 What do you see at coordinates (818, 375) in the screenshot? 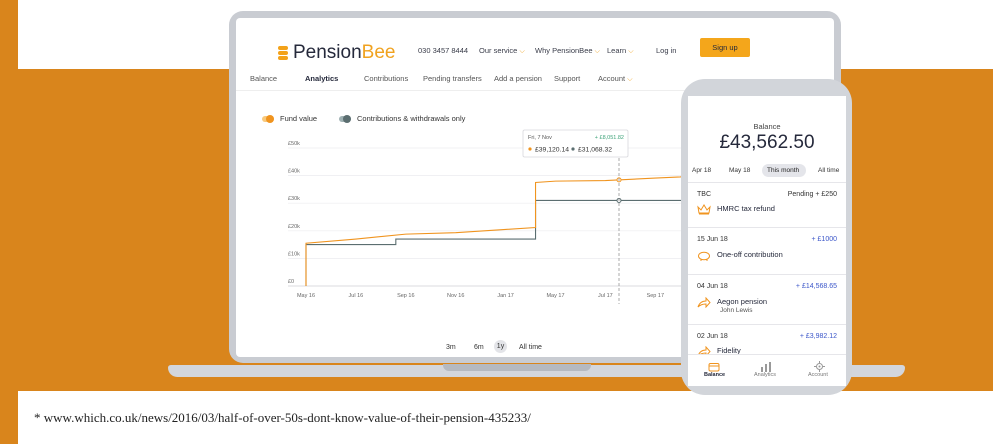
I see `tab-account: Account` at bounding box center [818, 375].